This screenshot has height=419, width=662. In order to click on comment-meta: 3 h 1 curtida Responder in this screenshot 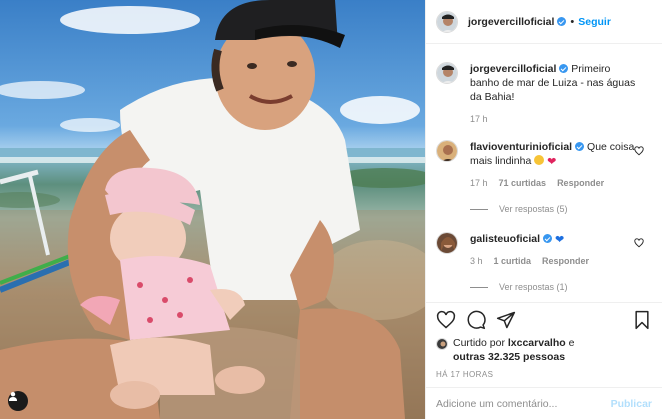, I will do `click(554, 261)`.